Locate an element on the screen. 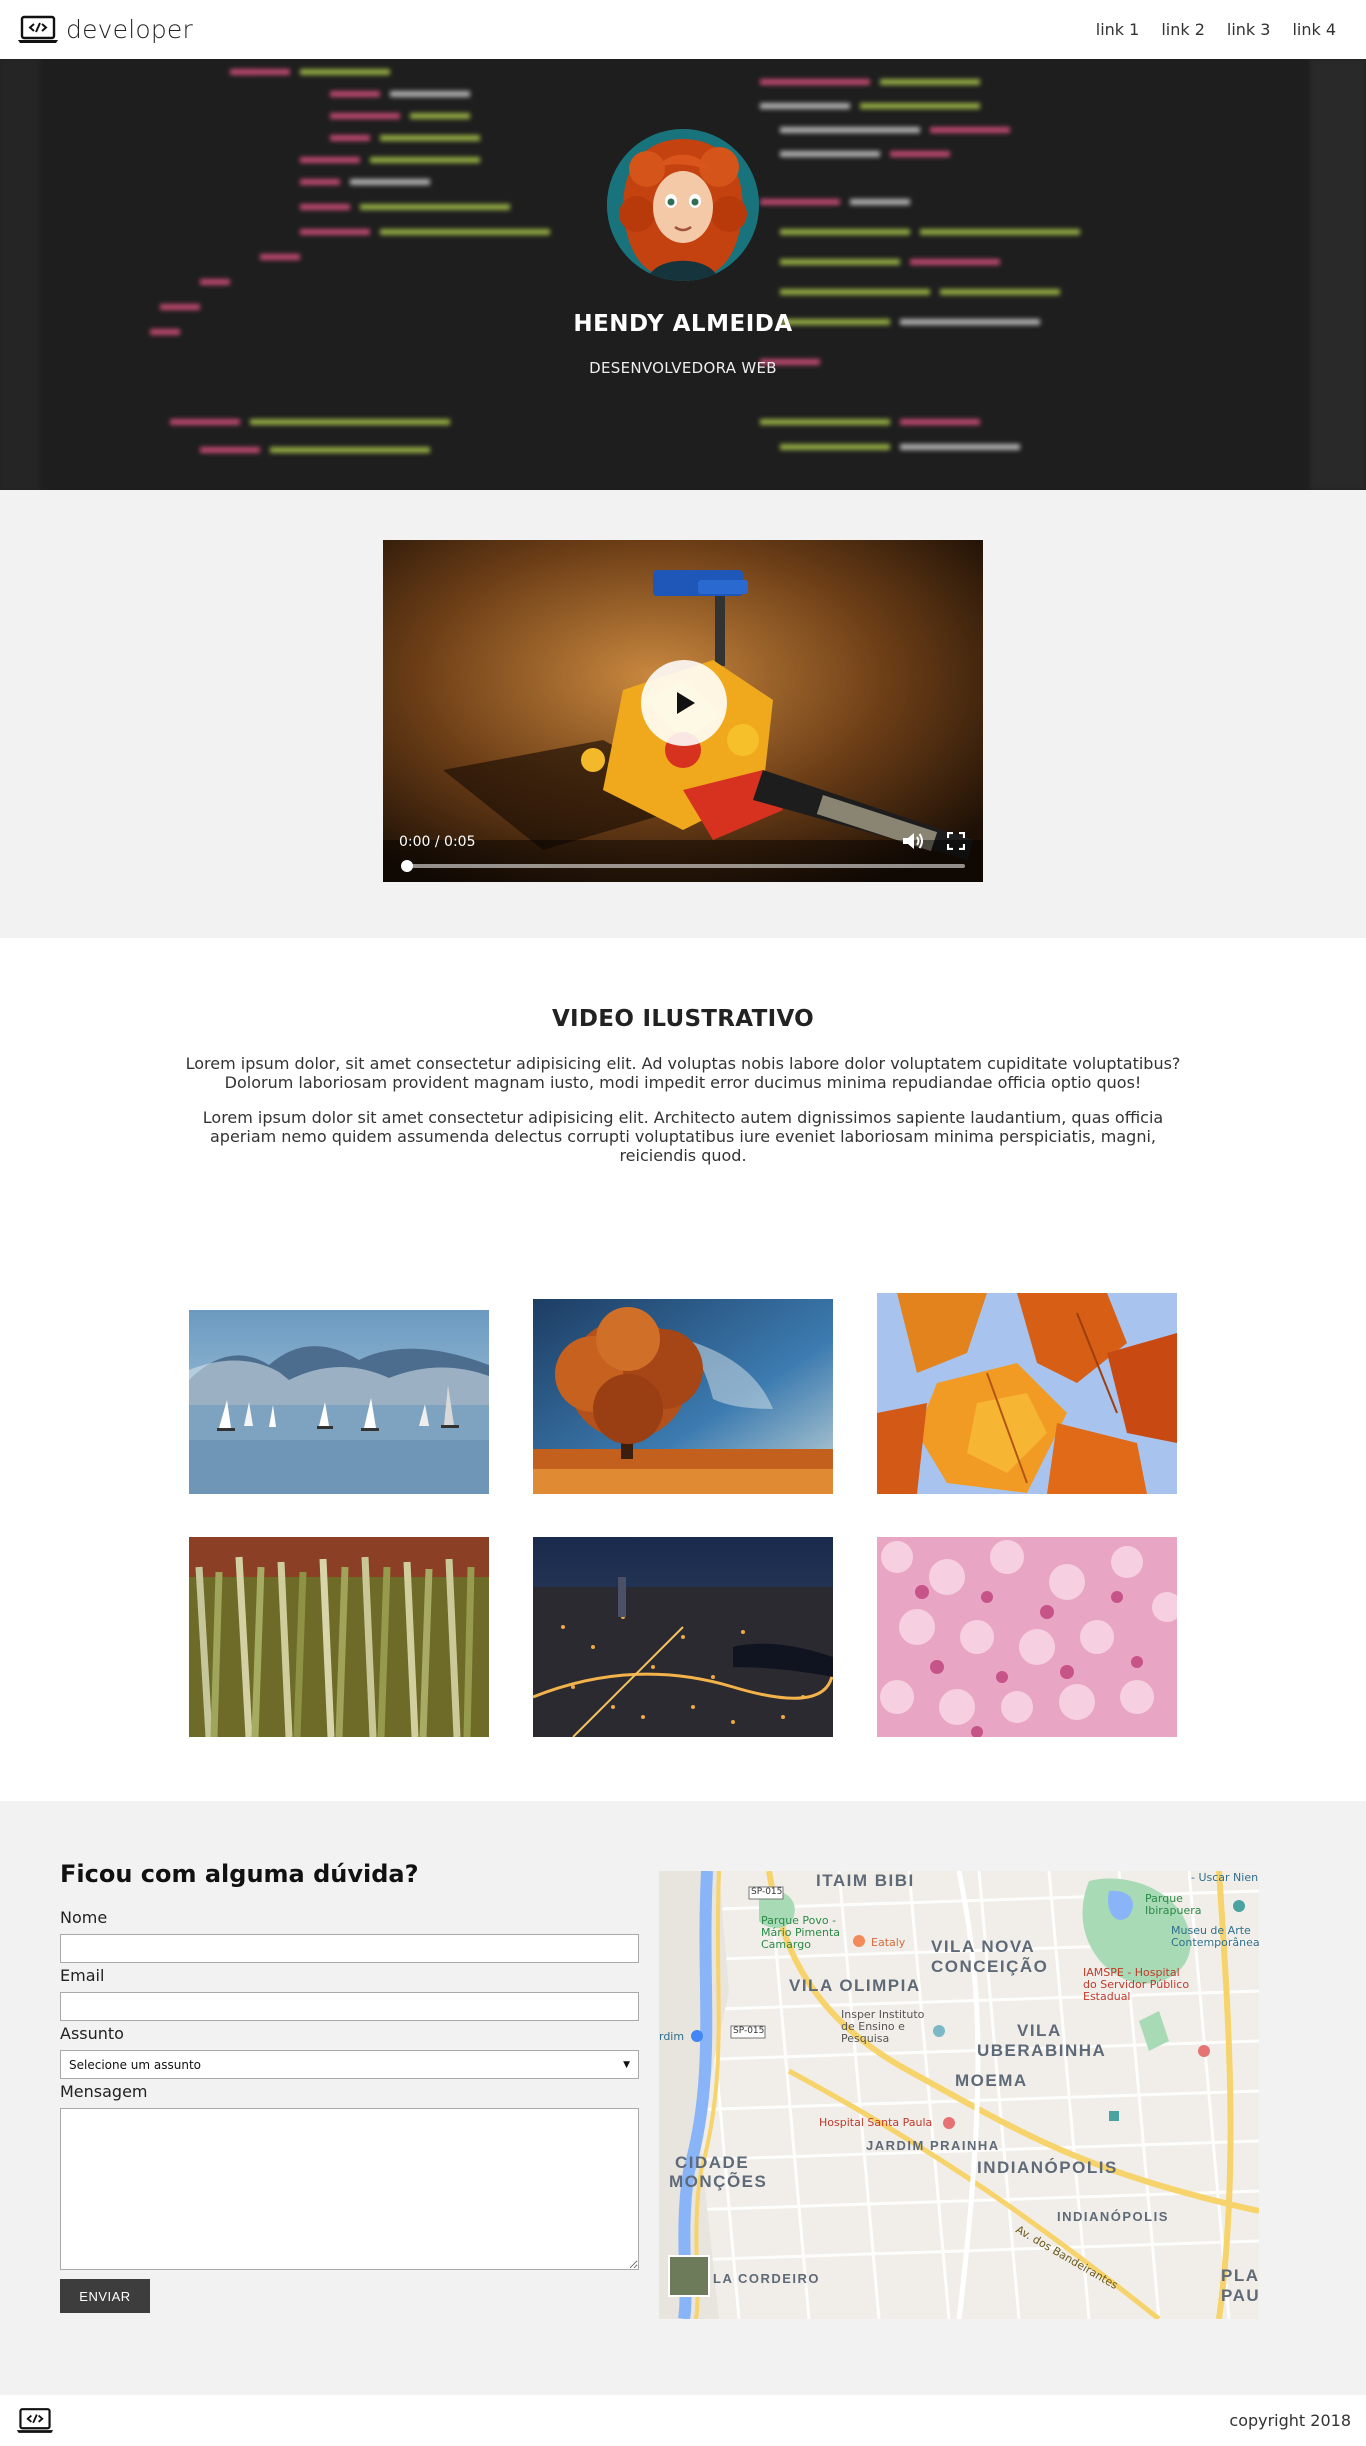 Image resolution: width=1366 pixels, height=2446 pixels. map-poi-insper: Insper Instituto de Ensino e Pesquisa is located at coordinates (883, 2026).